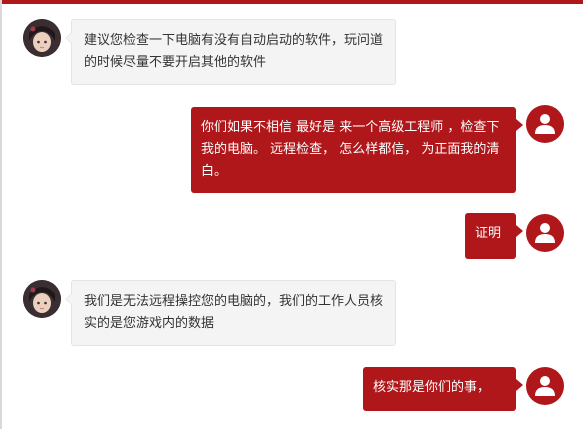  Describe the element at coordinates (488, 233) in the screenshot. I see `message-text: 证明` at that location.